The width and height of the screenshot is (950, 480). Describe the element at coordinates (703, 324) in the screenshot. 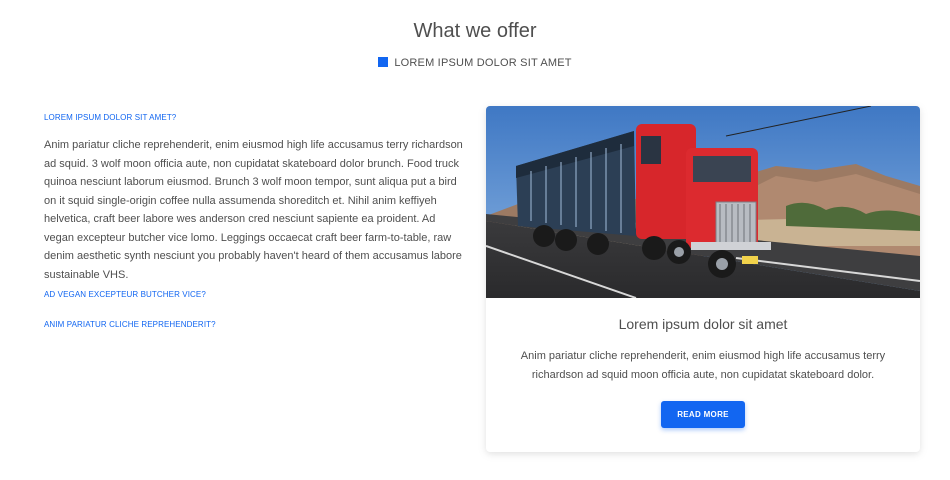

I see `card-title: Lorem ipsum dolor sit amet` at that location.